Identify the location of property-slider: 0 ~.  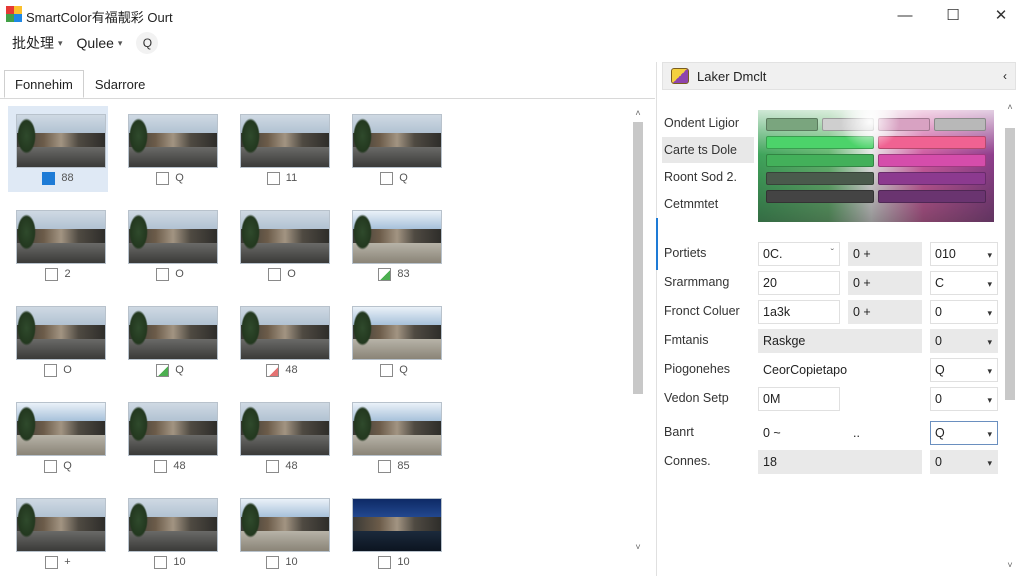
(799, 433).